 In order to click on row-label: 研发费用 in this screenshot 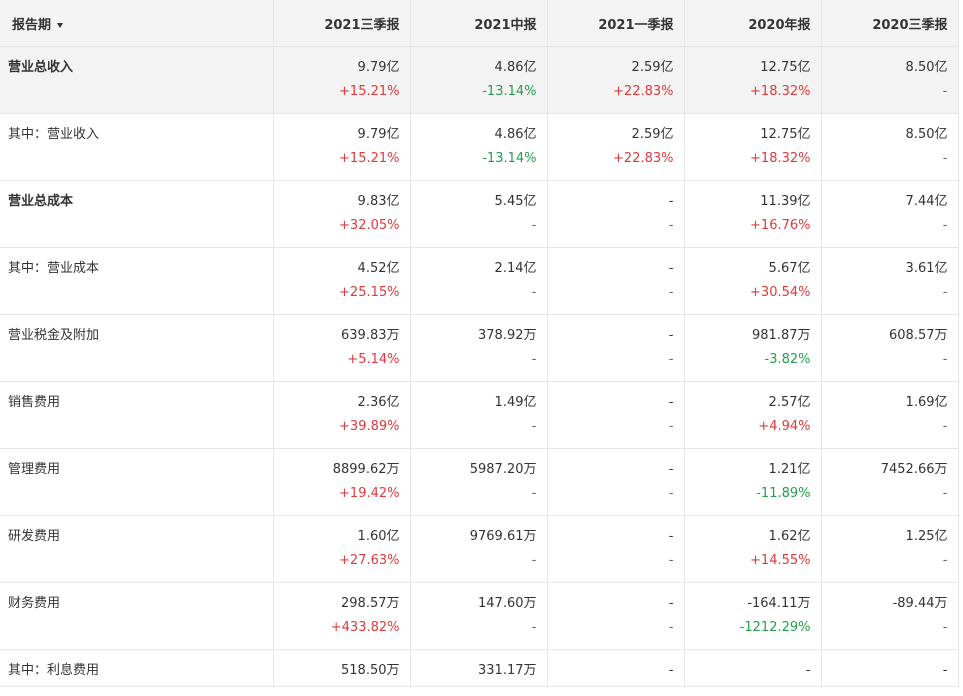, I will do `click(34, 536)`.